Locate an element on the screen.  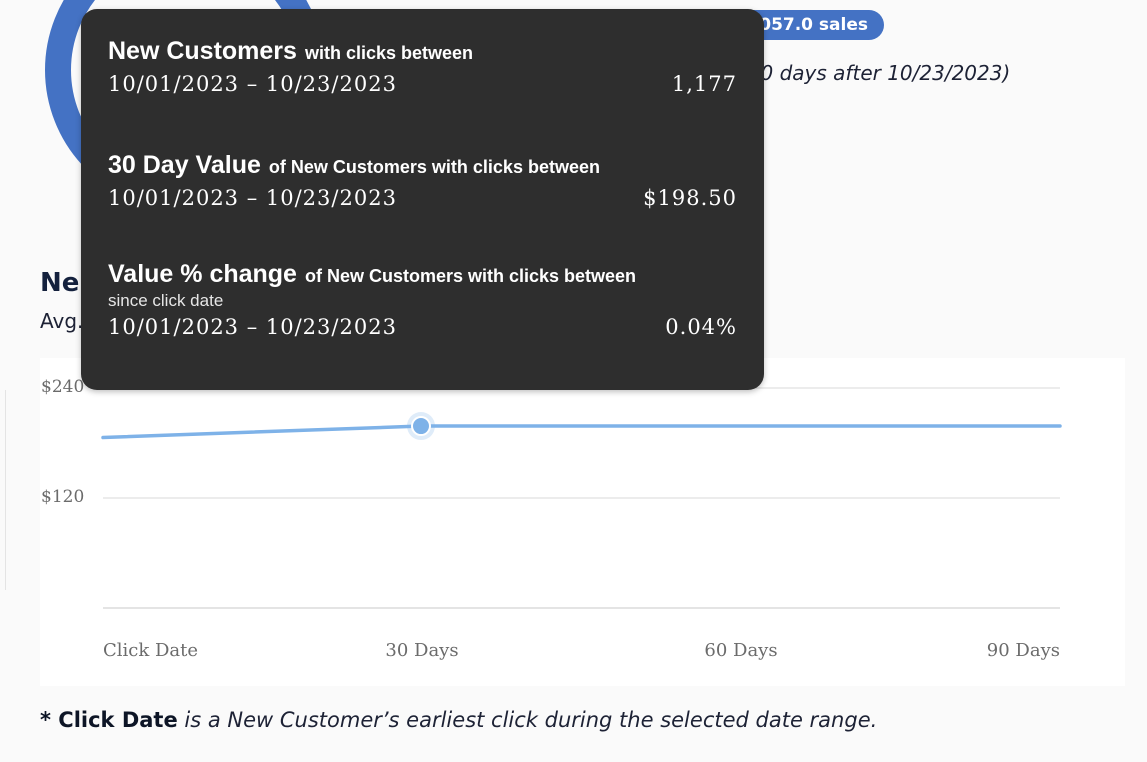
x-tick-label: 90 Days is located at coordinates (1023, 650).